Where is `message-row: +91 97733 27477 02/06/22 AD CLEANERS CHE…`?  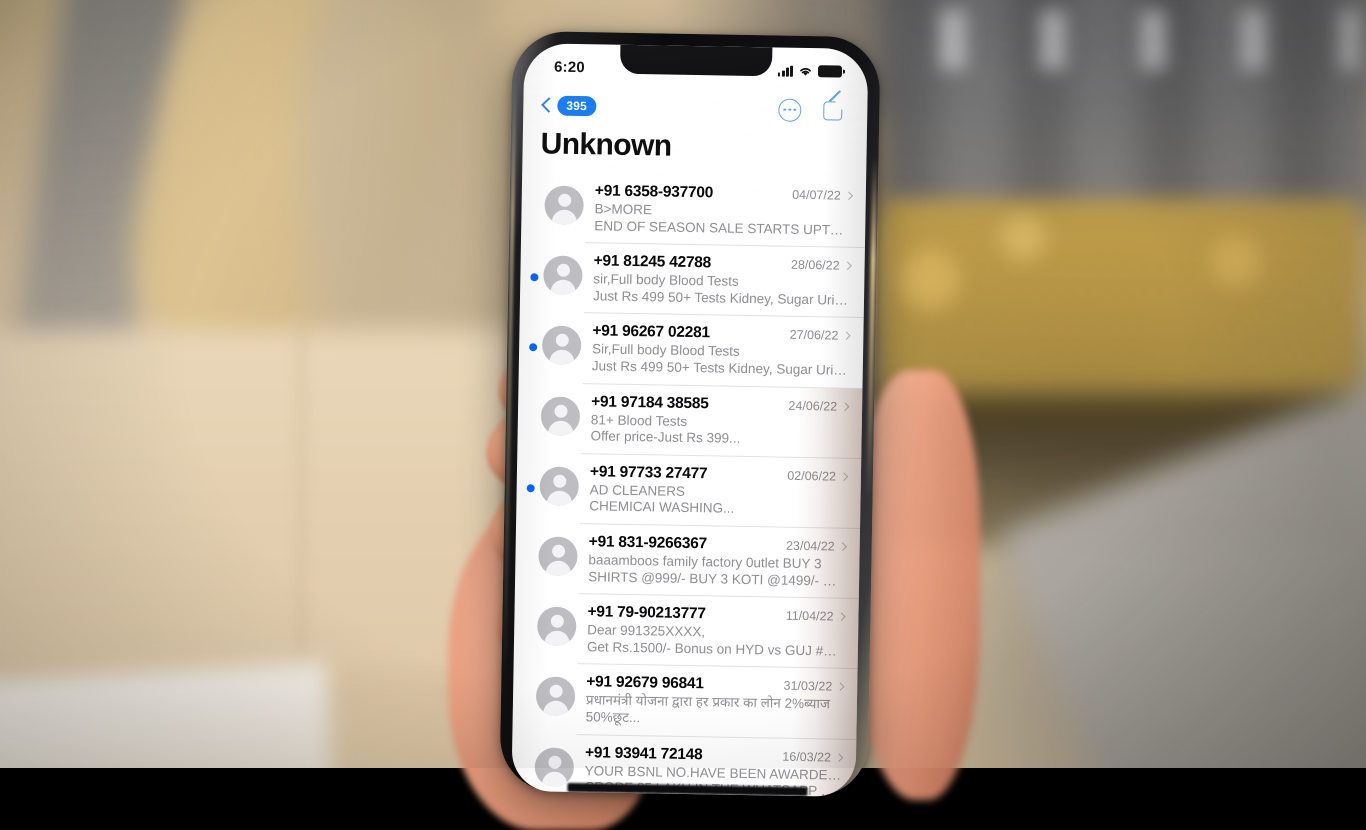 message-row: +91 97733 27477 02/06/22 AD CLEANERS CHE… is located at coordinates (688, 490).